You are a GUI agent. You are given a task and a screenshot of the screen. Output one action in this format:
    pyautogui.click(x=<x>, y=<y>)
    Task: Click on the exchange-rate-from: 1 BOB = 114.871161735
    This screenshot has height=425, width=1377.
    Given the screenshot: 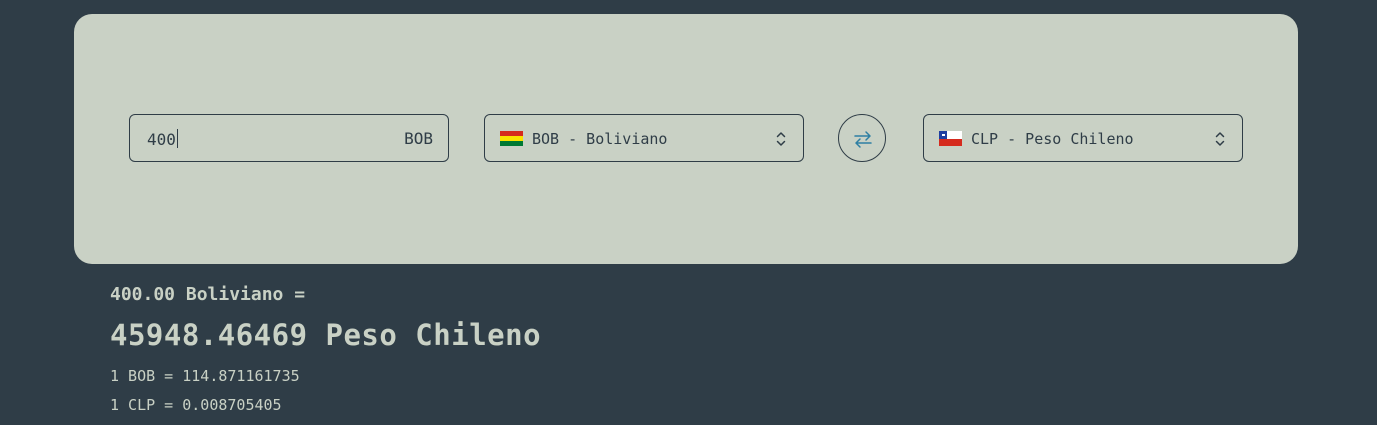 What is the action you would take?
    pyautogui.click(x=205, y=376)
    